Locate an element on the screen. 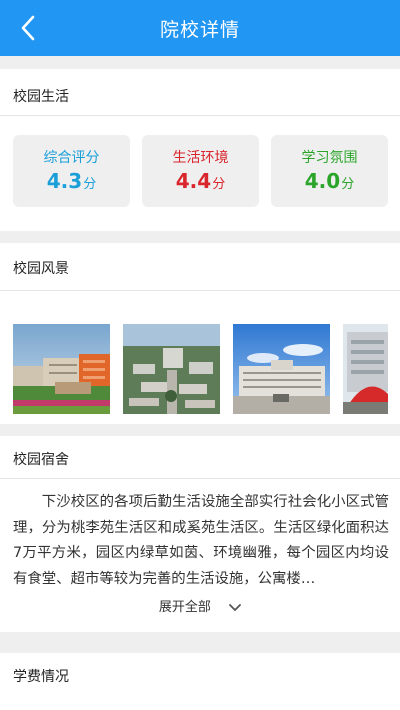 The height and width of the screenshot is (710, 400). score-card-living-environment: 生活环境 4.4分 is located at coordinates (200, 171).